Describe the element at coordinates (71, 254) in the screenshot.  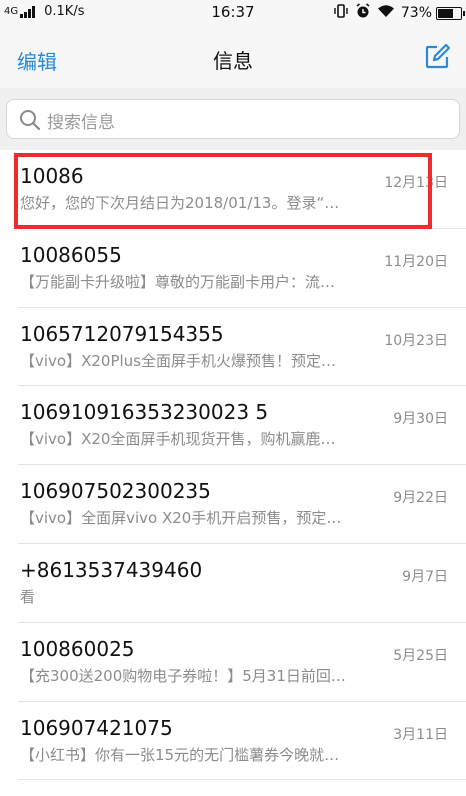
I see `message-sender: 10086055` at that location.